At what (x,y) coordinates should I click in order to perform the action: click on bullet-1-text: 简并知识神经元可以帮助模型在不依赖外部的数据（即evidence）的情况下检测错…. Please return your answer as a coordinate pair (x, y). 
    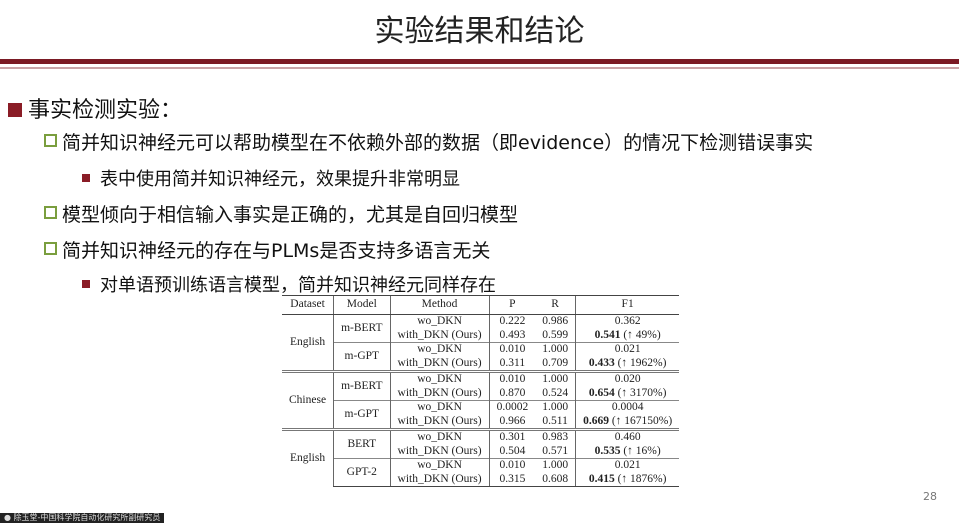
    Looking at the image, I should click on (438, 143).